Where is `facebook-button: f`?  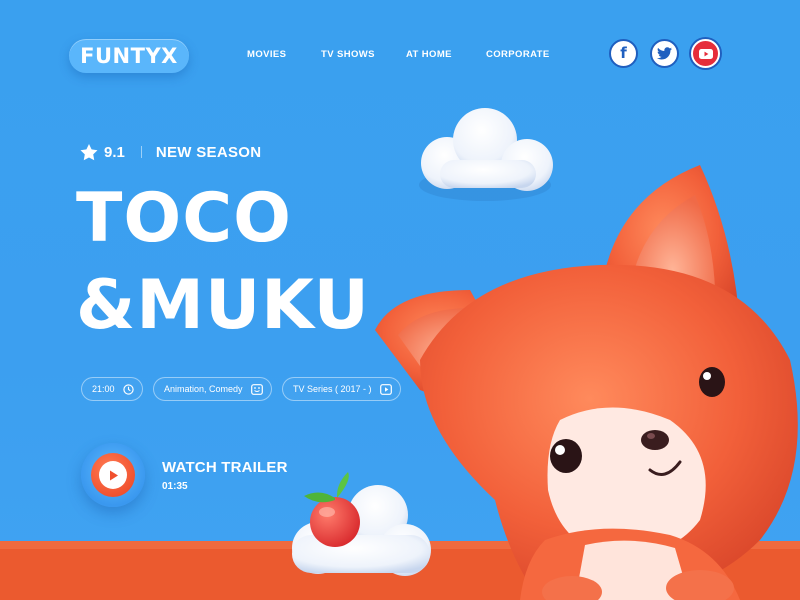 facebook-button: f is located at coordinates (623, 53).